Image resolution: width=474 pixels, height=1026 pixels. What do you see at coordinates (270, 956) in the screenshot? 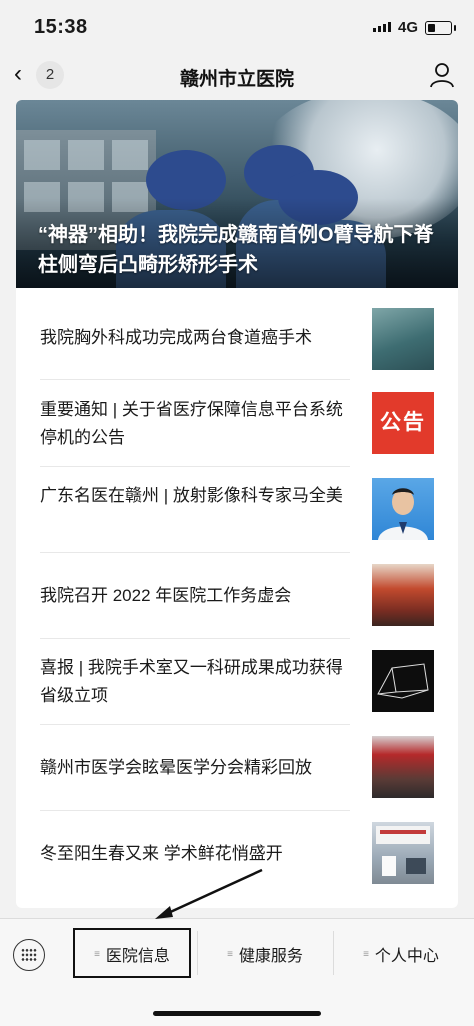
I see `menu-label: 健康服务` at bounding box center [270, 956].